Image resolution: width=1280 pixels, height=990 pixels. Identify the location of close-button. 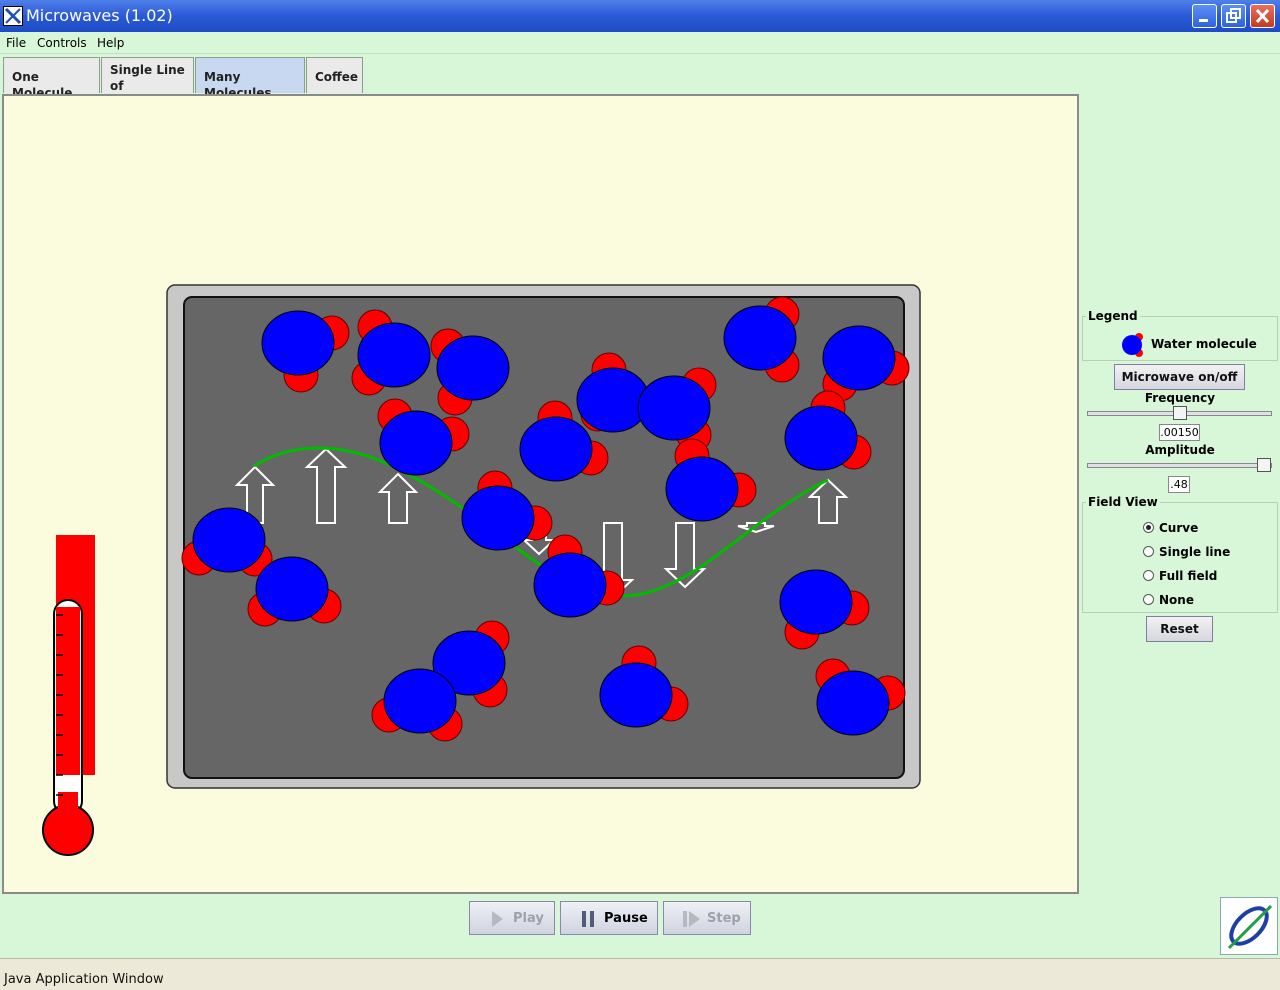
(1262, 16).